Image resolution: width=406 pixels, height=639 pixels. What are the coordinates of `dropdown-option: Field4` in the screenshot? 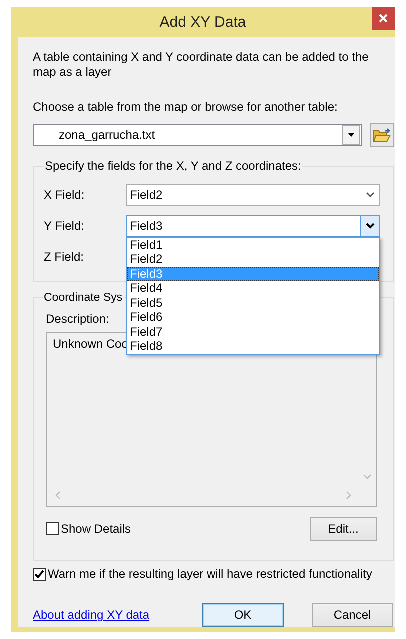 It's located at (253, 288).